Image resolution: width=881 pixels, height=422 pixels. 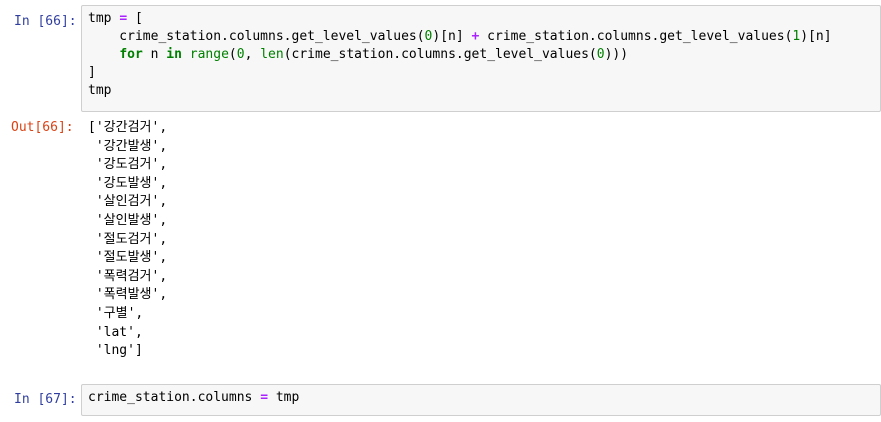 I want to click on code-token: crime_station.columns, so click(x=174, y=397).